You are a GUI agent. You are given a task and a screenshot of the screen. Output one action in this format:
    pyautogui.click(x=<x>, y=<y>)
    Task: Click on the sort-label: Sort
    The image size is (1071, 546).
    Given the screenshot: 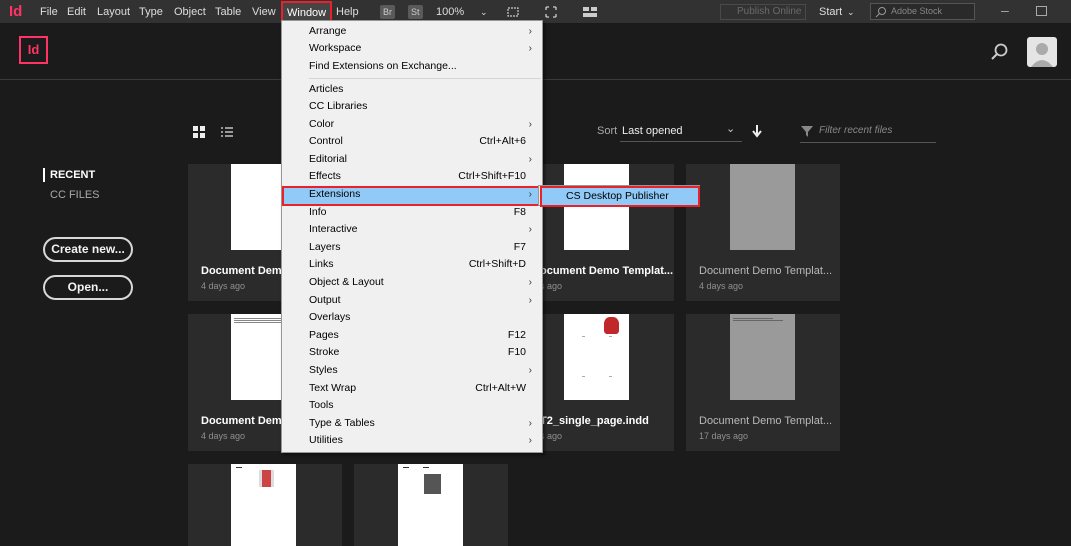 What is the action you would take?
    pyautogui.click(x=607, y=131)
    